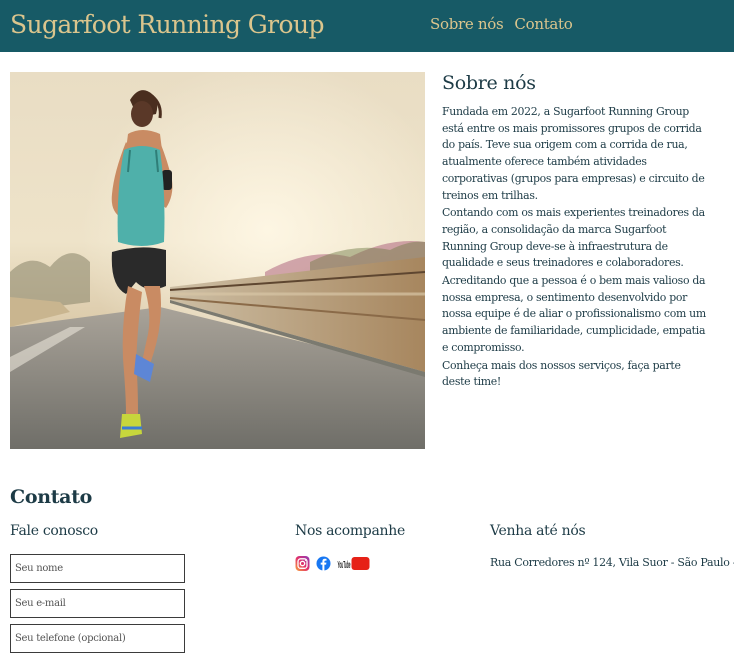 The height and width of the screenshot is (655, 734). What do you see at coordinates (543, 24) in the screenshot?
I see `nav-link-contato: Contato` at bounding box center [543, 24].